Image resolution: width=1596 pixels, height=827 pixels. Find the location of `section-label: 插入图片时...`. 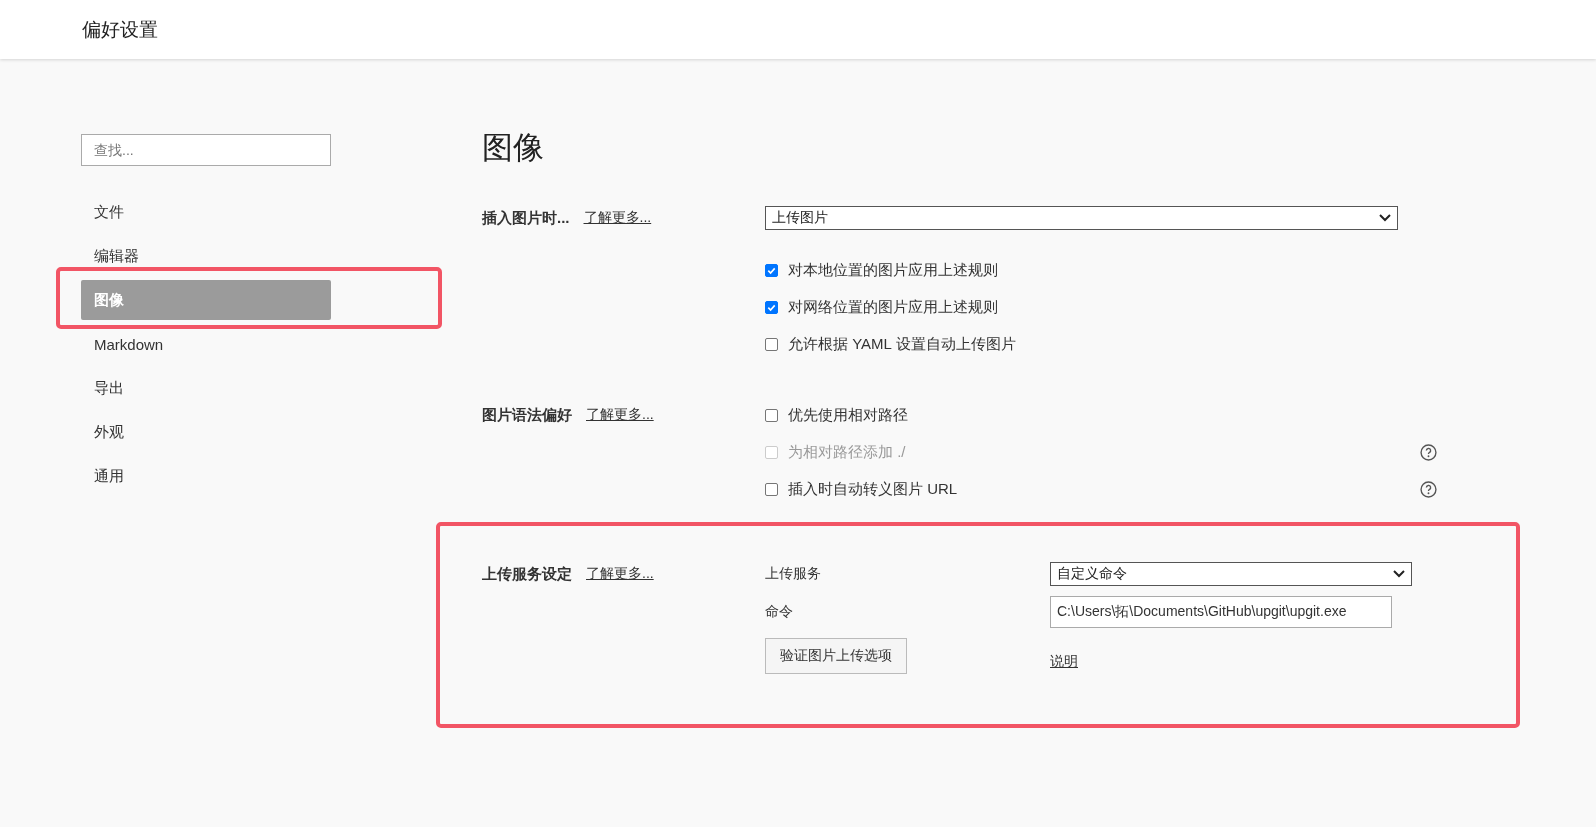

section-label: 插入图片时... is located at coordinates (526, 219).